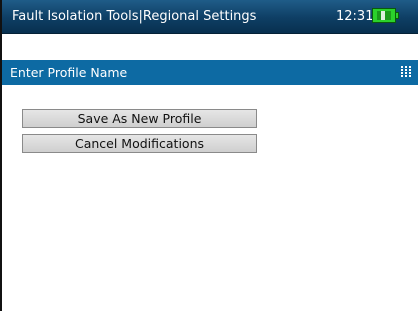 The width and height of the screenshot is (418, 311). I want to click on battery-tip, so click(397, 15).